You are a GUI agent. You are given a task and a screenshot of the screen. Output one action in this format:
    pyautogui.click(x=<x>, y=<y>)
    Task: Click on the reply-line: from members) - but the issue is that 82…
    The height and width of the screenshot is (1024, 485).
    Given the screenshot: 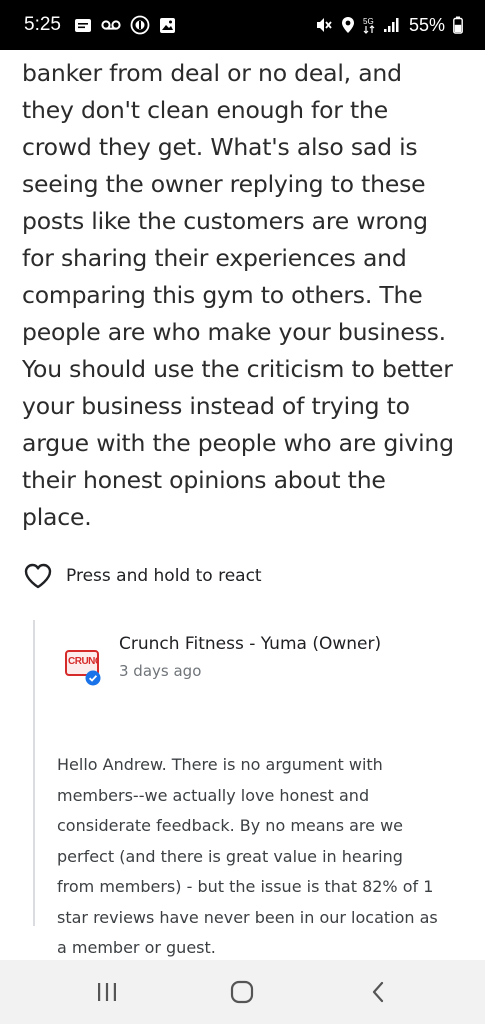 What is the action you would take?
    pyautogui.click(x=245, y=886)
    